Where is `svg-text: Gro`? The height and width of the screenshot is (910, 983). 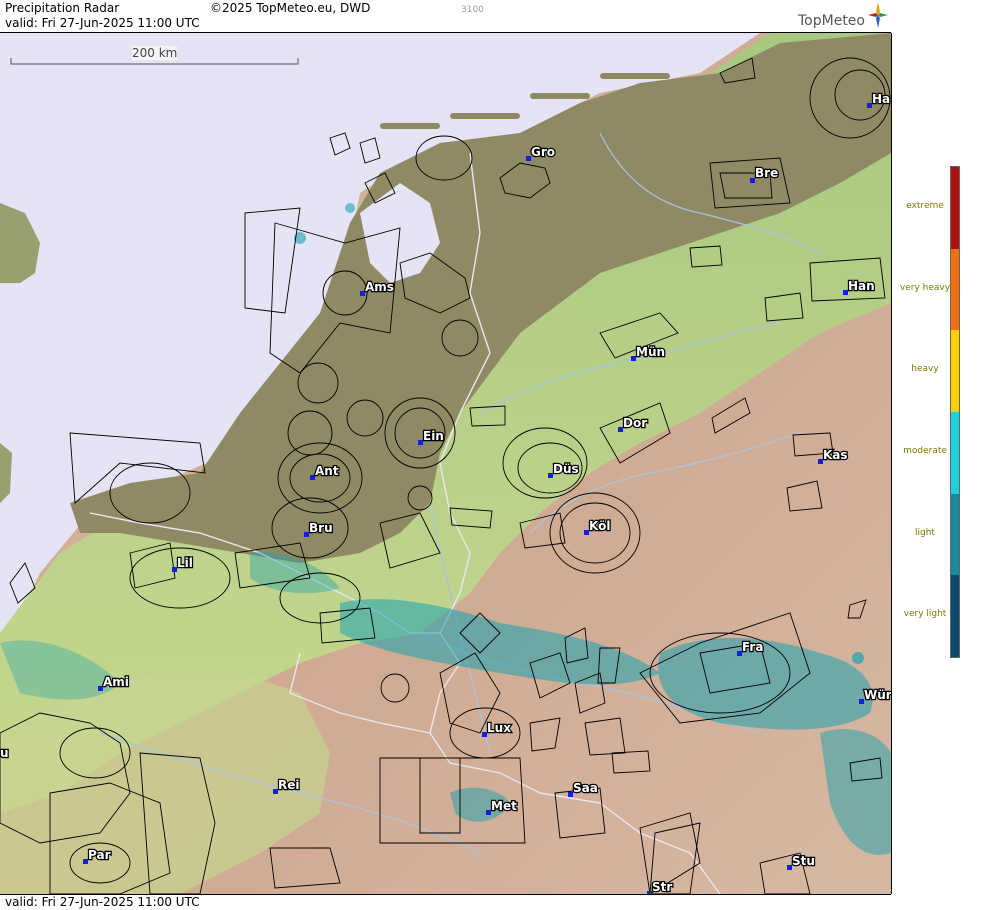
svg-text: Gro is located at coordinates (543, 152).